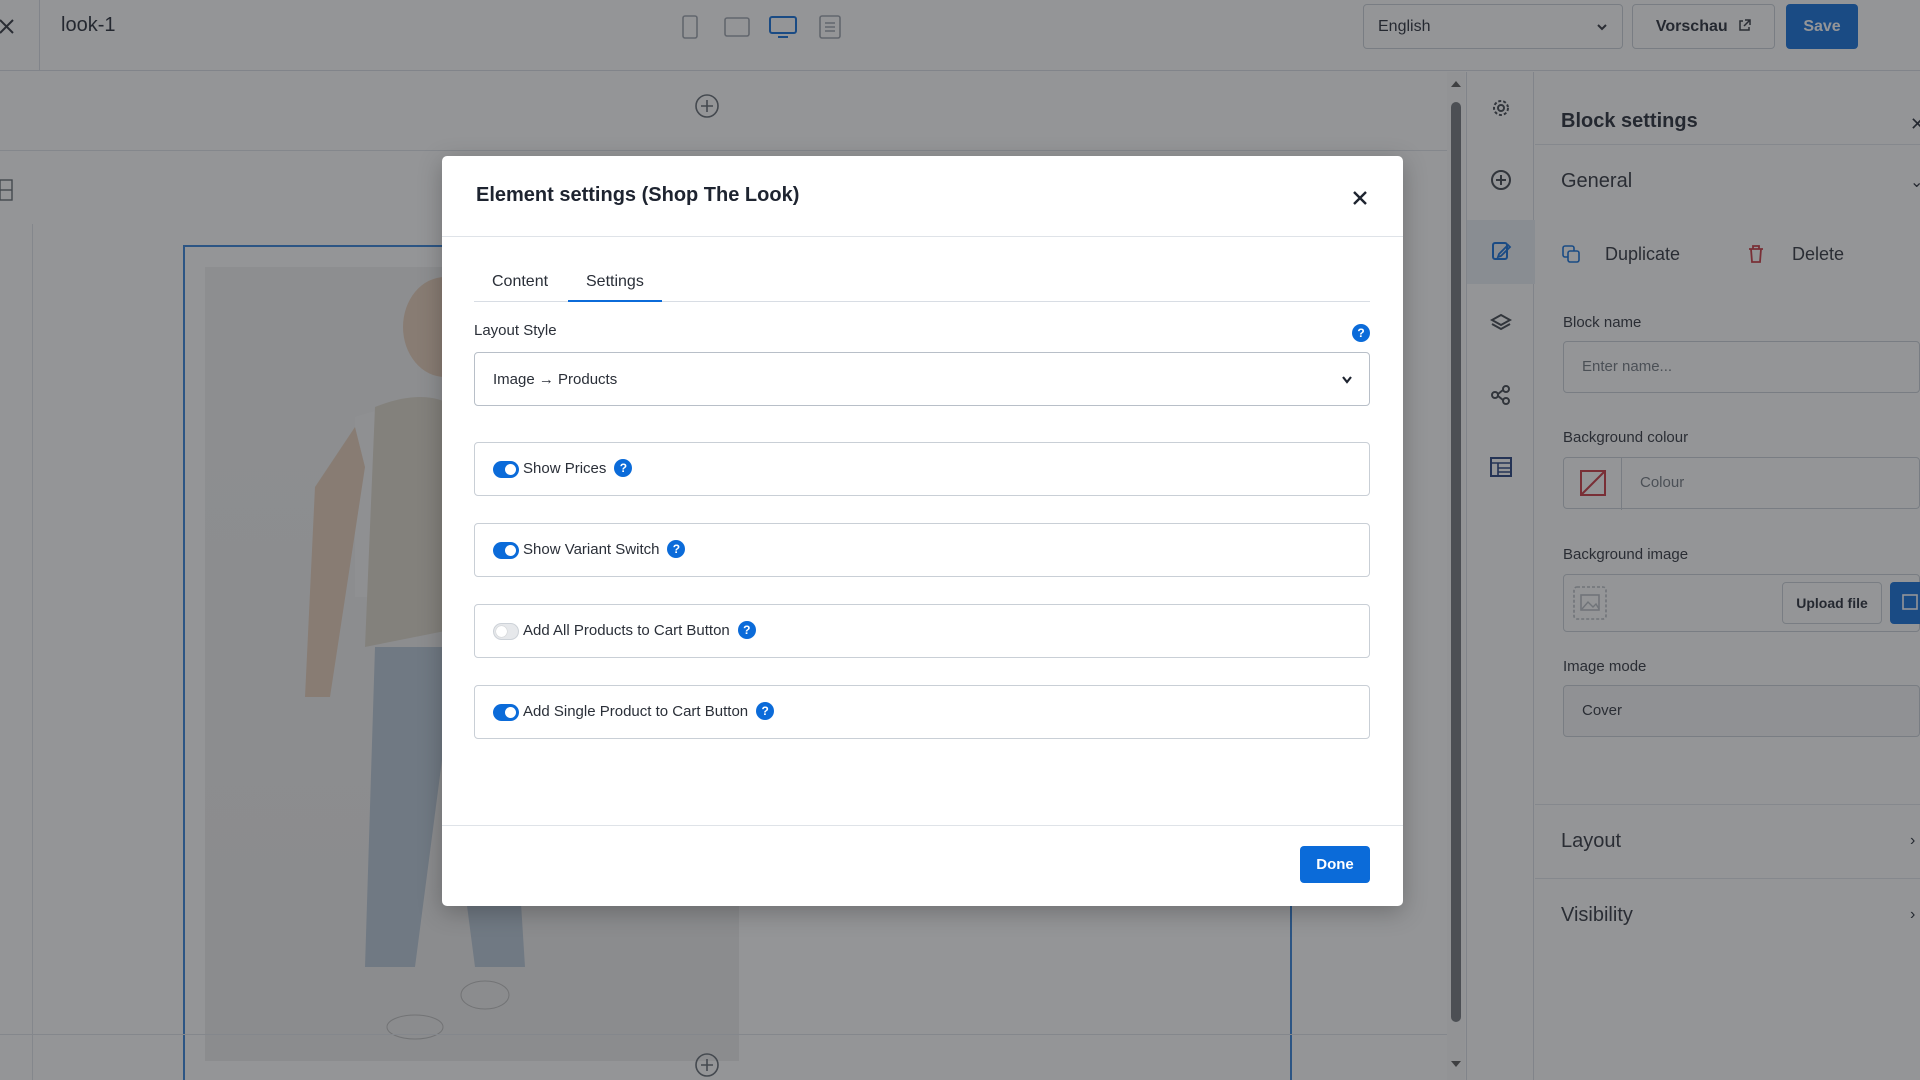  I want to click on option-add-all-to-cart: Add All Products to Cart Button?, so click(922, 631).